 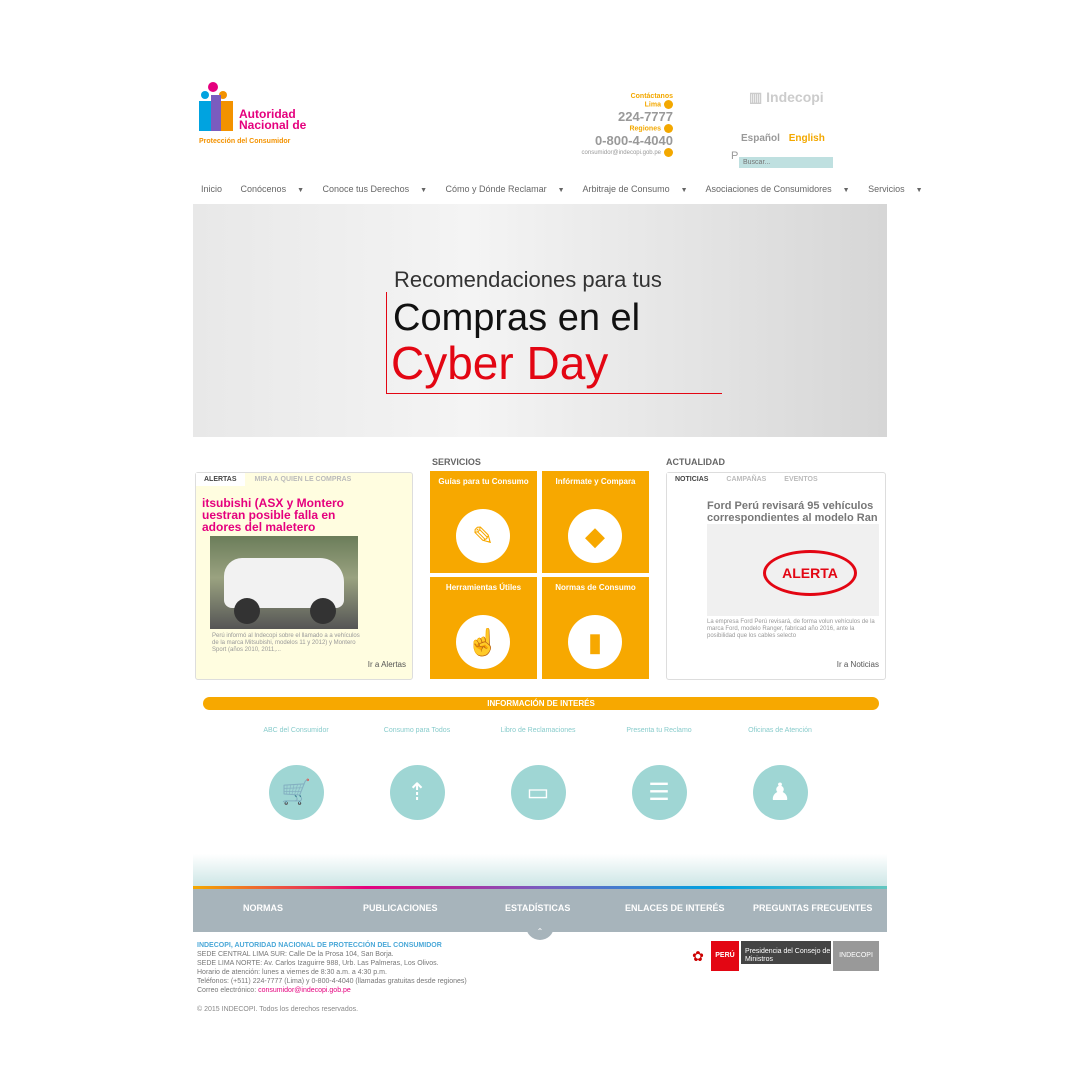 I want to click on tab-mira-a-quien: MIRA A QUIEN LE COMPRAS, so click(x=303, y=479).